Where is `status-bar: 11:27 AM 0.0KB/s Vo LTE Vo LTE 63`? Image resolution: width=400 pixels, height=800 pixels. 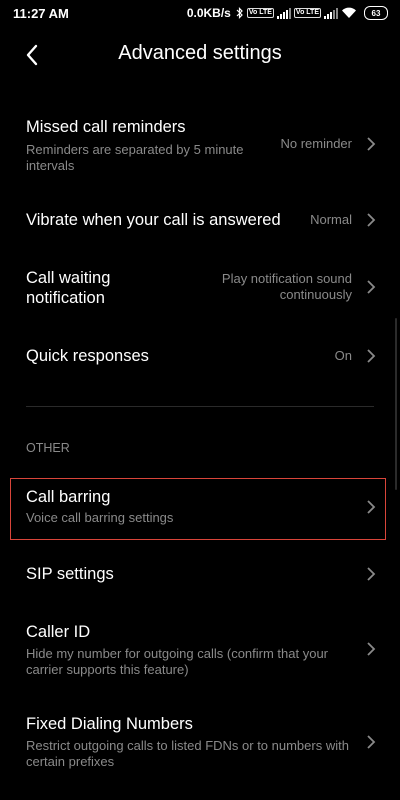 status-bar: 11:27 AM 0.0KB/s Vo LTE Vo LTE 63 is located at coordinates (200, 13).